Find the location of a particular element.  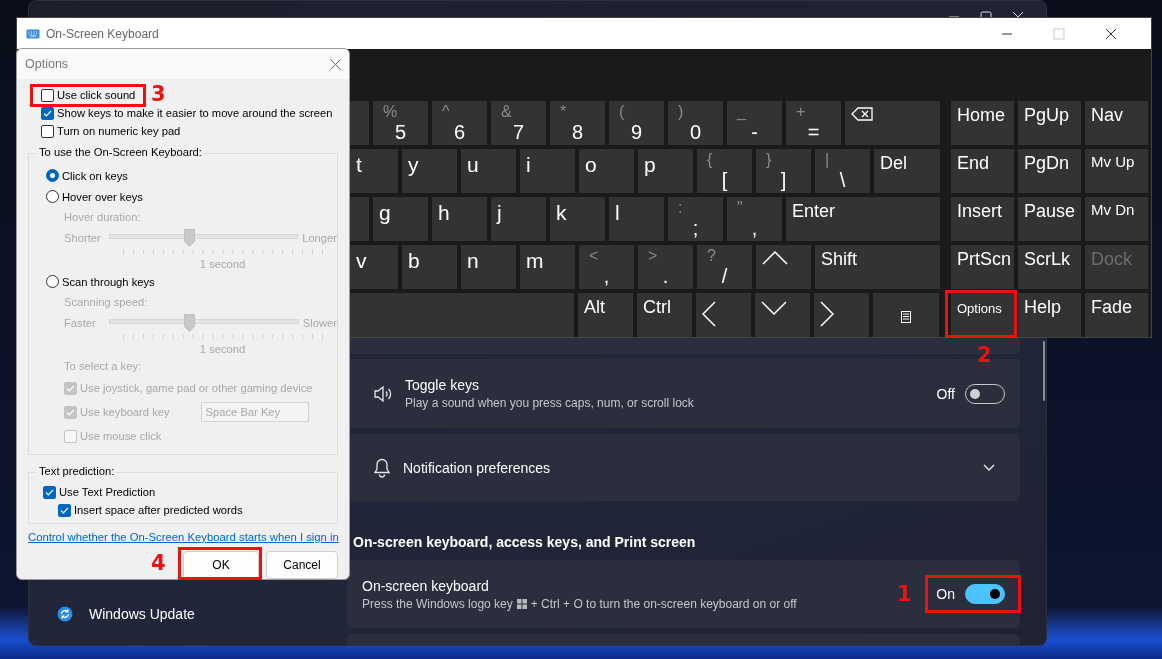

key: } ] is located at coordinates (783, 171).